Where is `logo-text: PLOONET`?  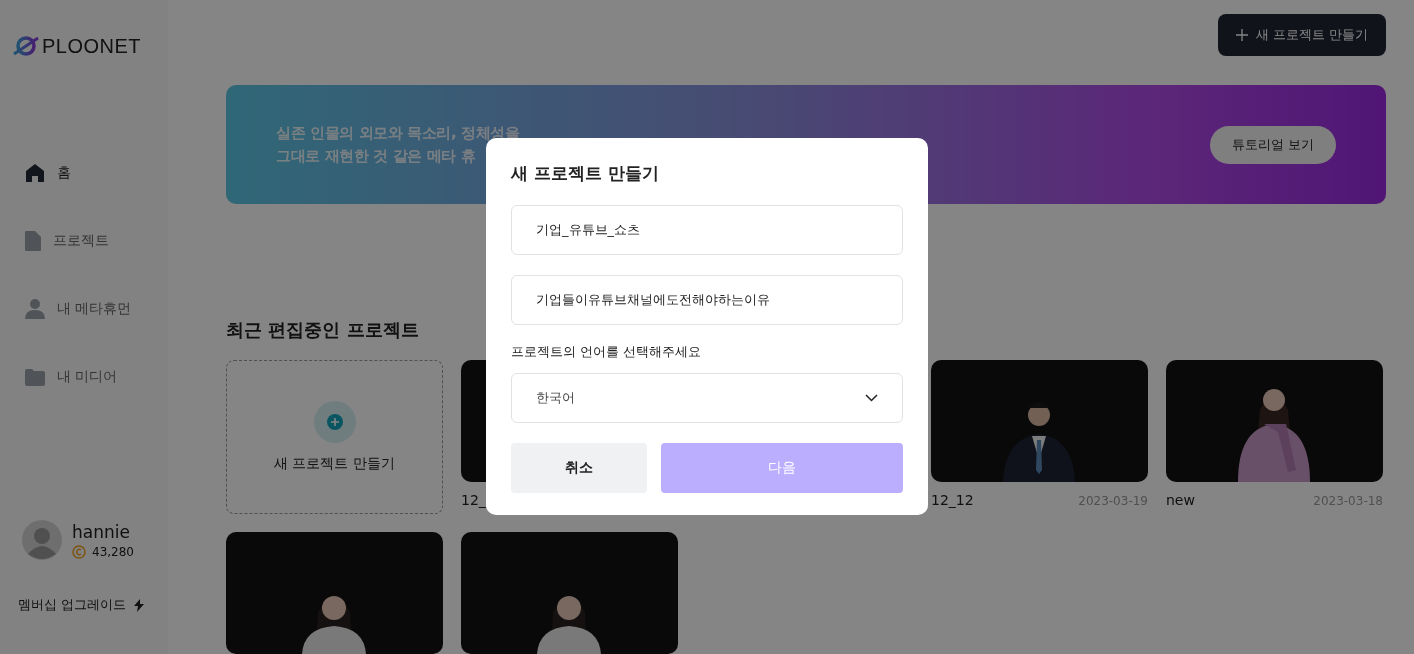
logo-text: PLOONET is located at coordinates (92, 46).